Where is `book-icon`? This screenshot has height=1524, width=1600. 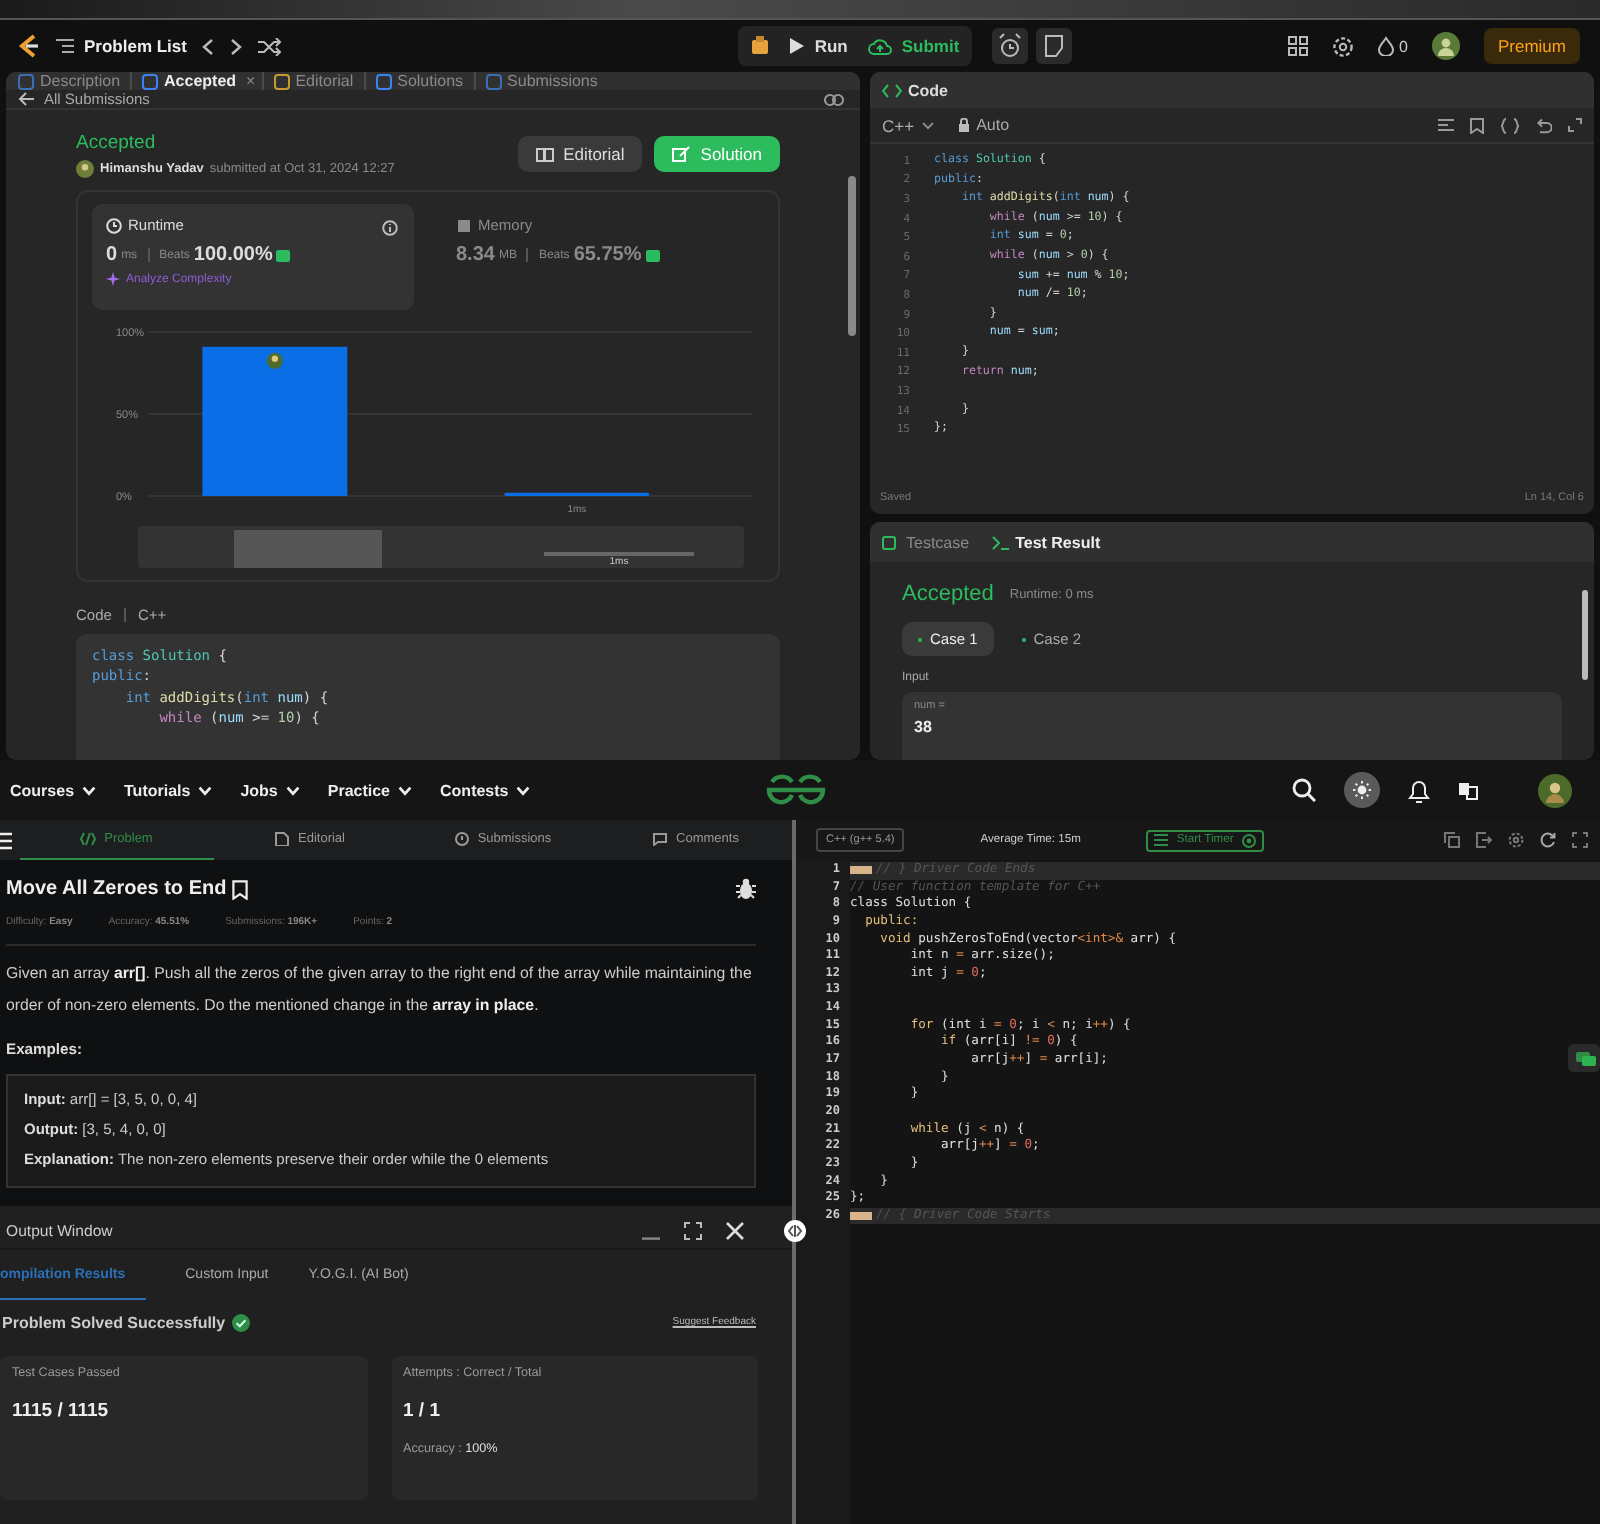 book-icon is located at coordinates (544, 154).